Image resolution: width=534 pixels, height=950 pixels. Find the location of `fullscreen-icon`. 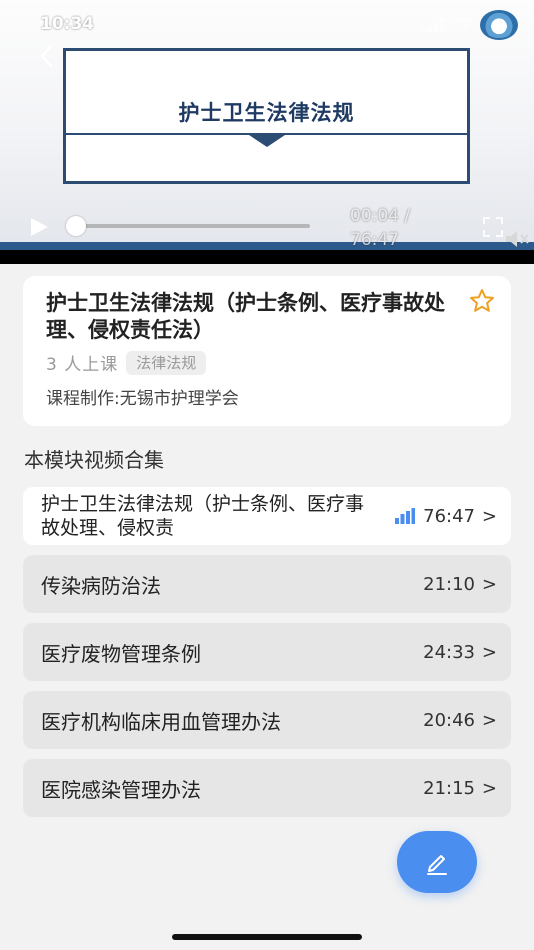

fullscreen-icon is located at coordinates (493, 227).